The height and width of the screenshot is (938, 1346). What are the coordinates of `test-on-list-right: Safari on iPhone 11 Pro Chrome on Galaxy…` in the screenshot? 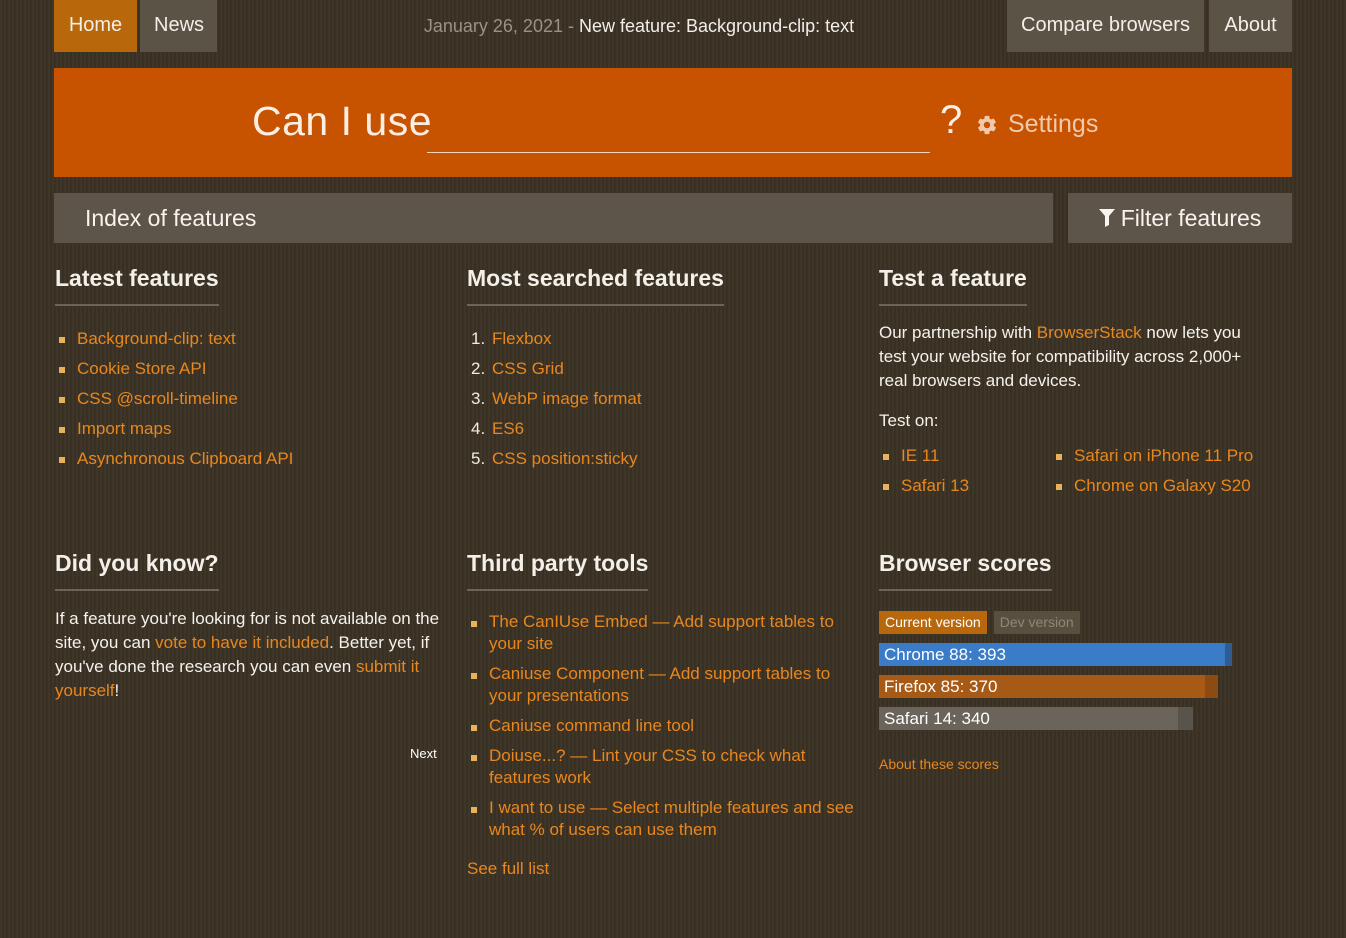 It's located at (1162, 471).